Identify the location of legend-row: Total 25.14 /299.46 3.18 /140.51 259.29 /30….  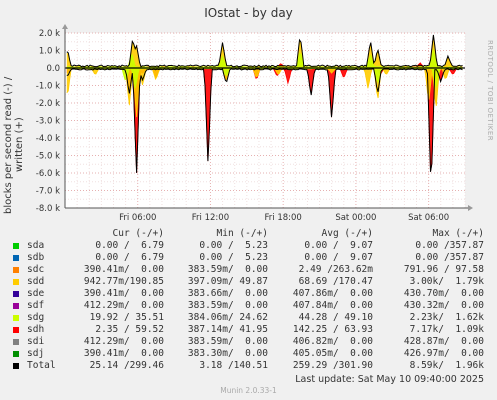
(248, 366).